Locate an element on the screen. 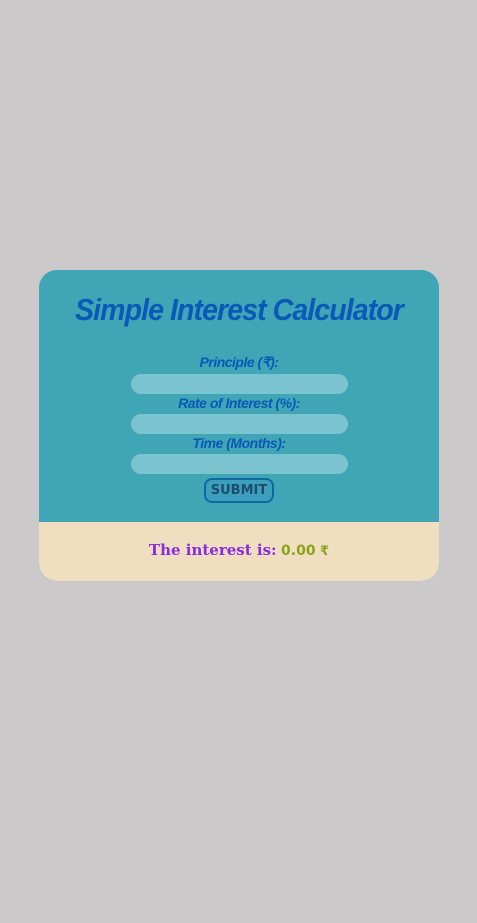 This screenshot has height=923, width=477. rupee-icon: ₹ is located at coordinates (325, 551).